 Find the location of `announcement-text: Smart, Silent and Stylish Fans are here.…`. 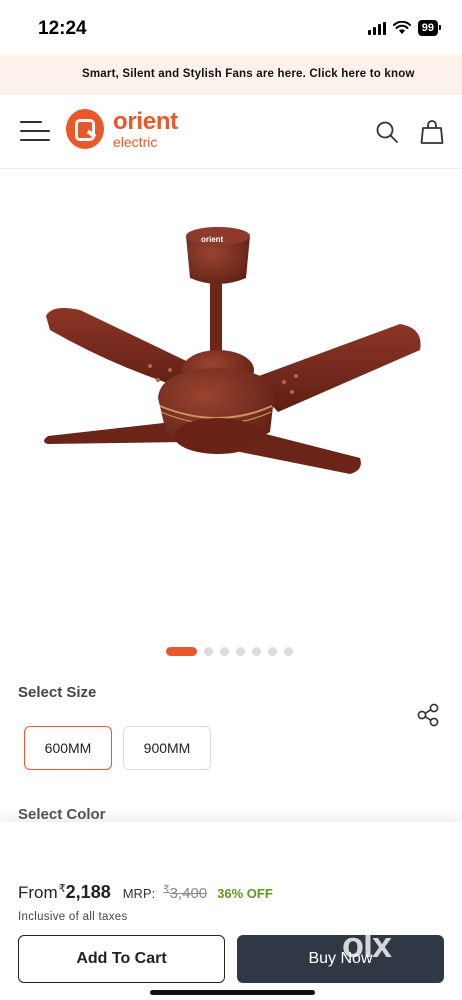

announcement-text: Smart, Silent and Stylish Fans are here.… is located at coordinates (248, 74).